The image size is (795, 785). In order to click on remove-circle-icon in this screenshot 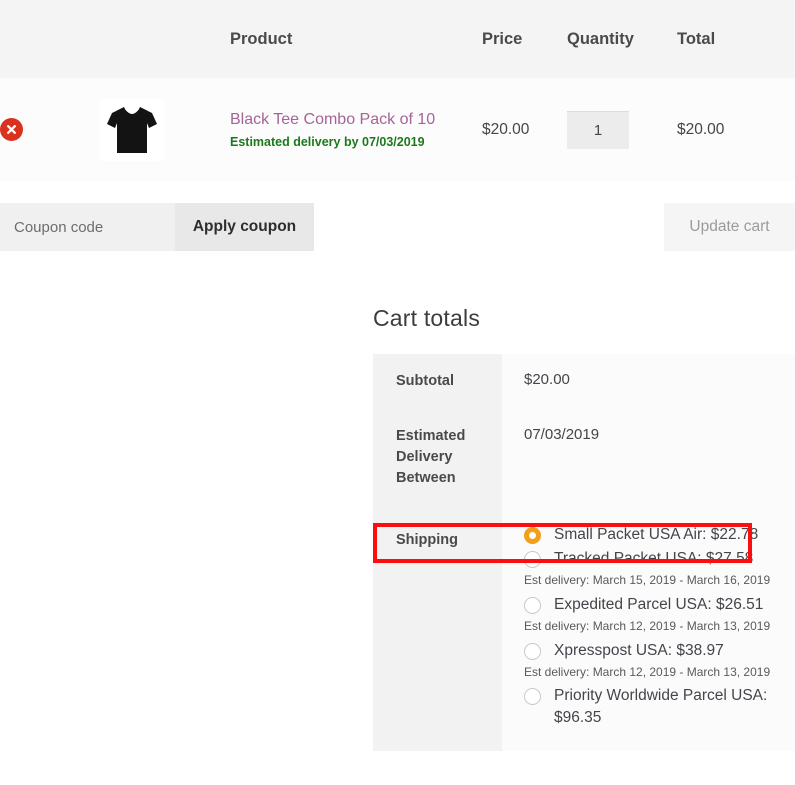, I will do `click(11, 129)`.